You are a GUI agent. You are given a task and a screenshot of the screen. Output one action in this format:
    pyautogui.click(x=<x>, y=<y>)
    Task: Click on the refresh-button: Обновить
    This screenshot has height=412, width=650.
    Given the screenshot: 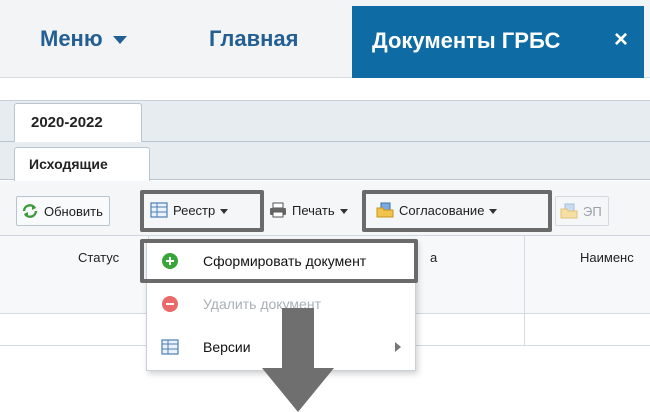 What is the action you would take?
    pyautogui.click(x=63, y=211)
    